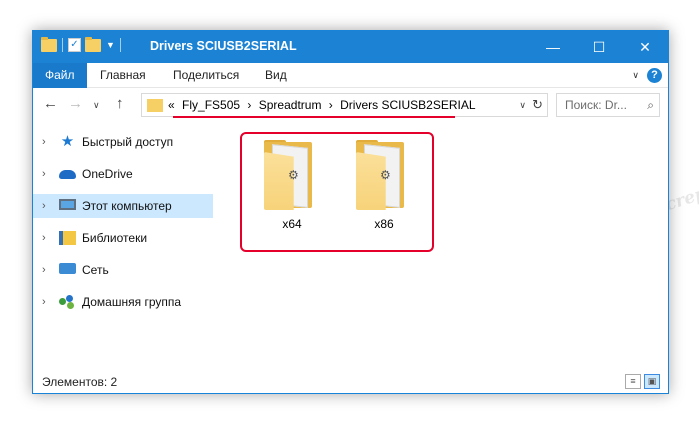  I want to click on folder-item-x64: ⚙ x64, so click(292, 190).